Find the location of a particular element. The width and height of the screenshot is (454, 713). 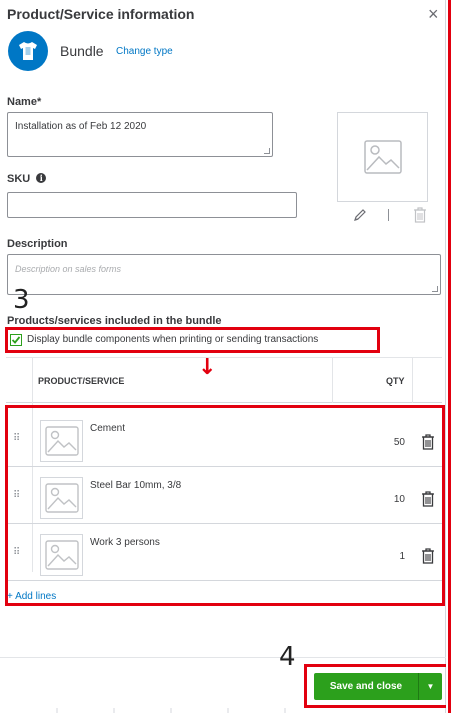

image-upload-box is located at coordinates (382, 157).